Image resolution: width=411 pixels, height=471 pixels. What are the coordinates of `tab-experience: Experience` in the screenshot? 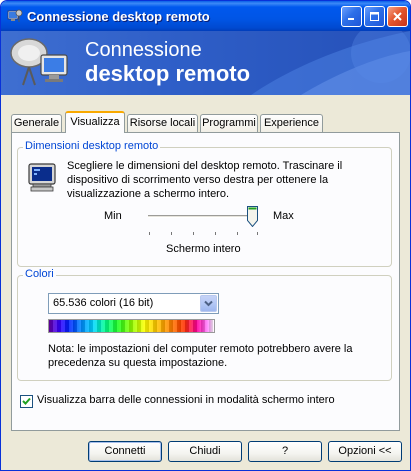 It's located at (291, 123).